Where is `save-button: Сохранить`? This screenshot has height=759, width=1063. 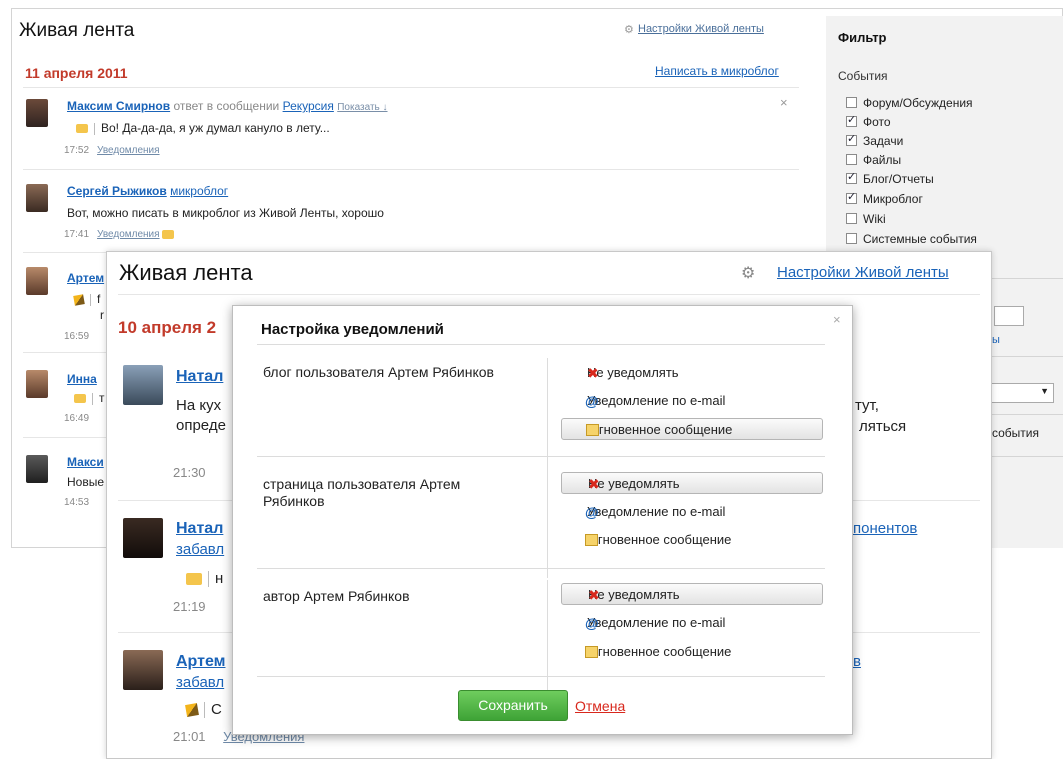
save-button: Сохранить is located at coordinates (513, 705).